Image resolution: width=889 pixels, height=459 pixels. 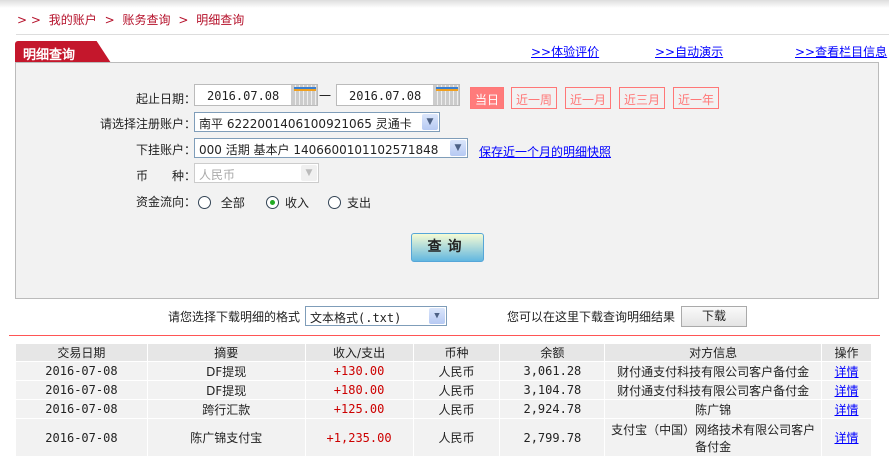 What do you see at coordinates (359, 203) in the screenshot?
I see `radio-label: 支出` at bounding box center [359, 203].